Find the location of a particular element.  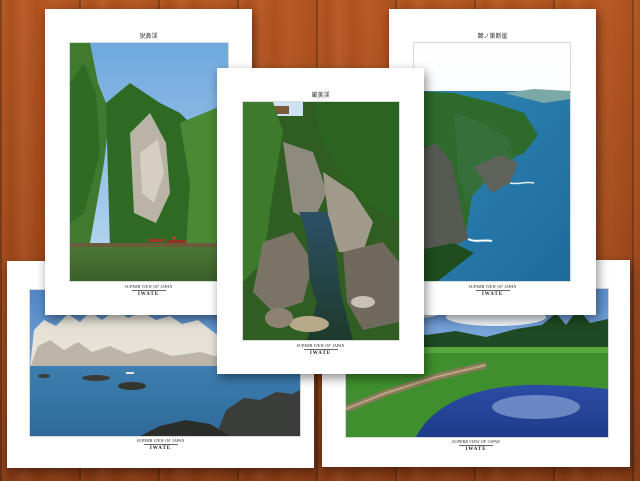

caption-center: SUPERB VIEW OF JAPAN IWATE is located at coordinates (320, 350).